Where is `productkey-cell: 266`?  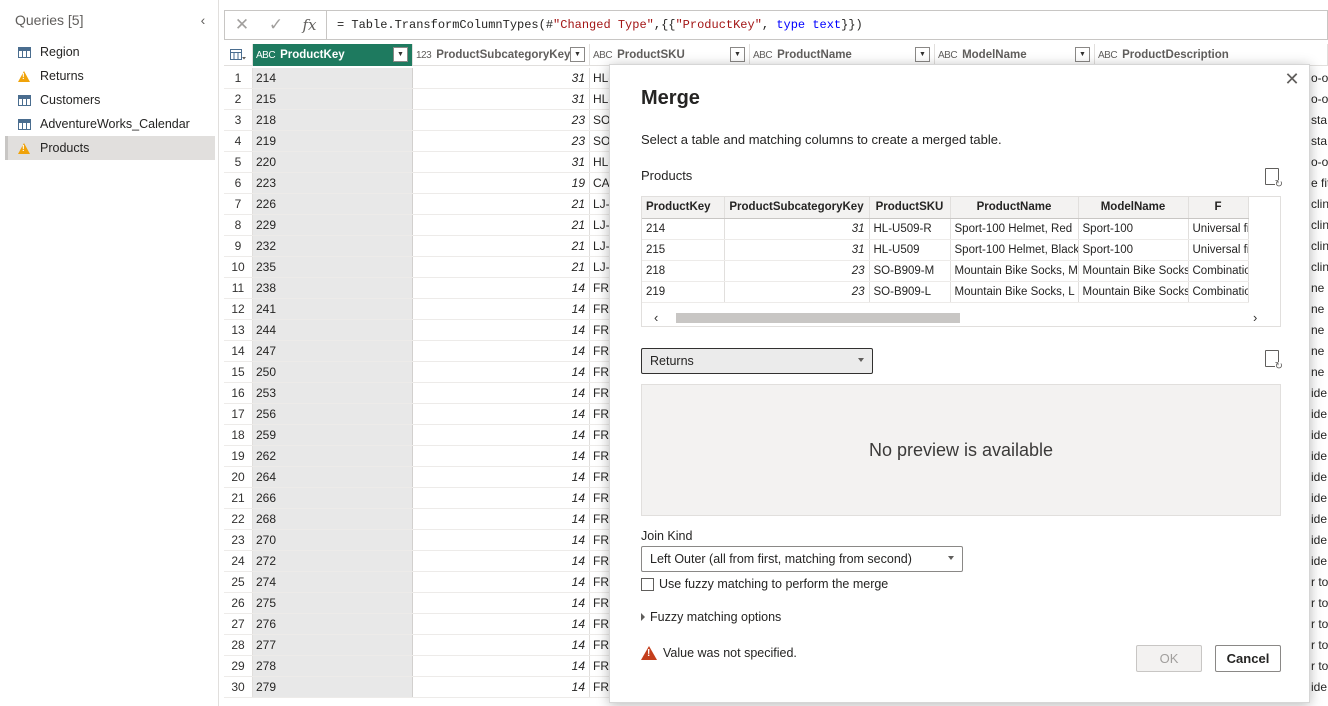
productkey-cell: 266 is located at coordinates (333, 498).